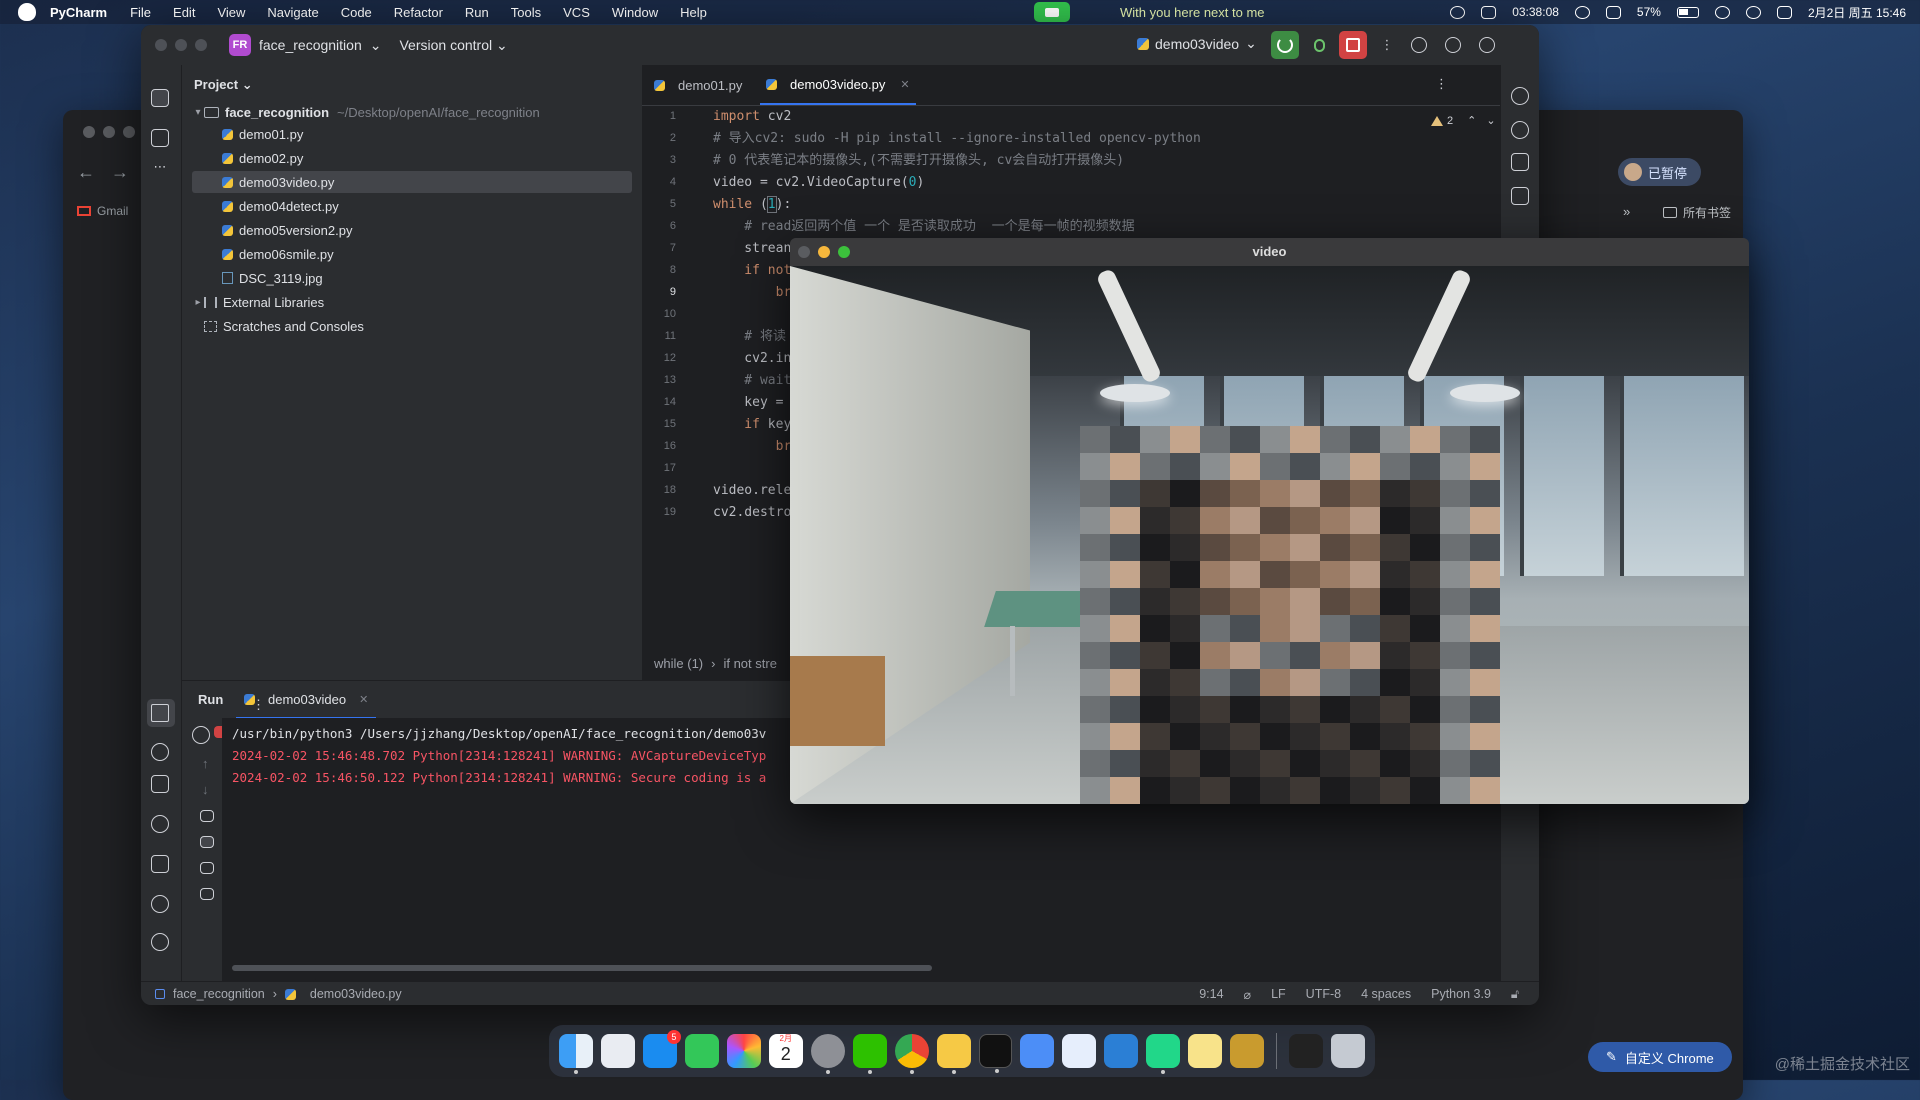 Image resolution: width=1920 pixels, height=1100 pixels. What do you see at coordinates (223, 85) in the screenshot?
I see `project-pane-header: Project ⌄` at bounding box center [223, 85].